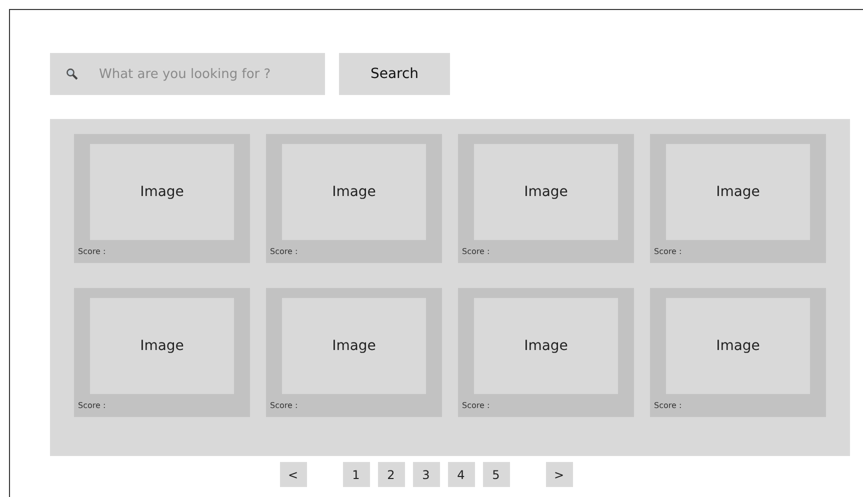 The width and height of the screenshot is (863, 497). Describe the element at coordinates (426, 474) in the screenshot. I see `page-button: 3` at that location.